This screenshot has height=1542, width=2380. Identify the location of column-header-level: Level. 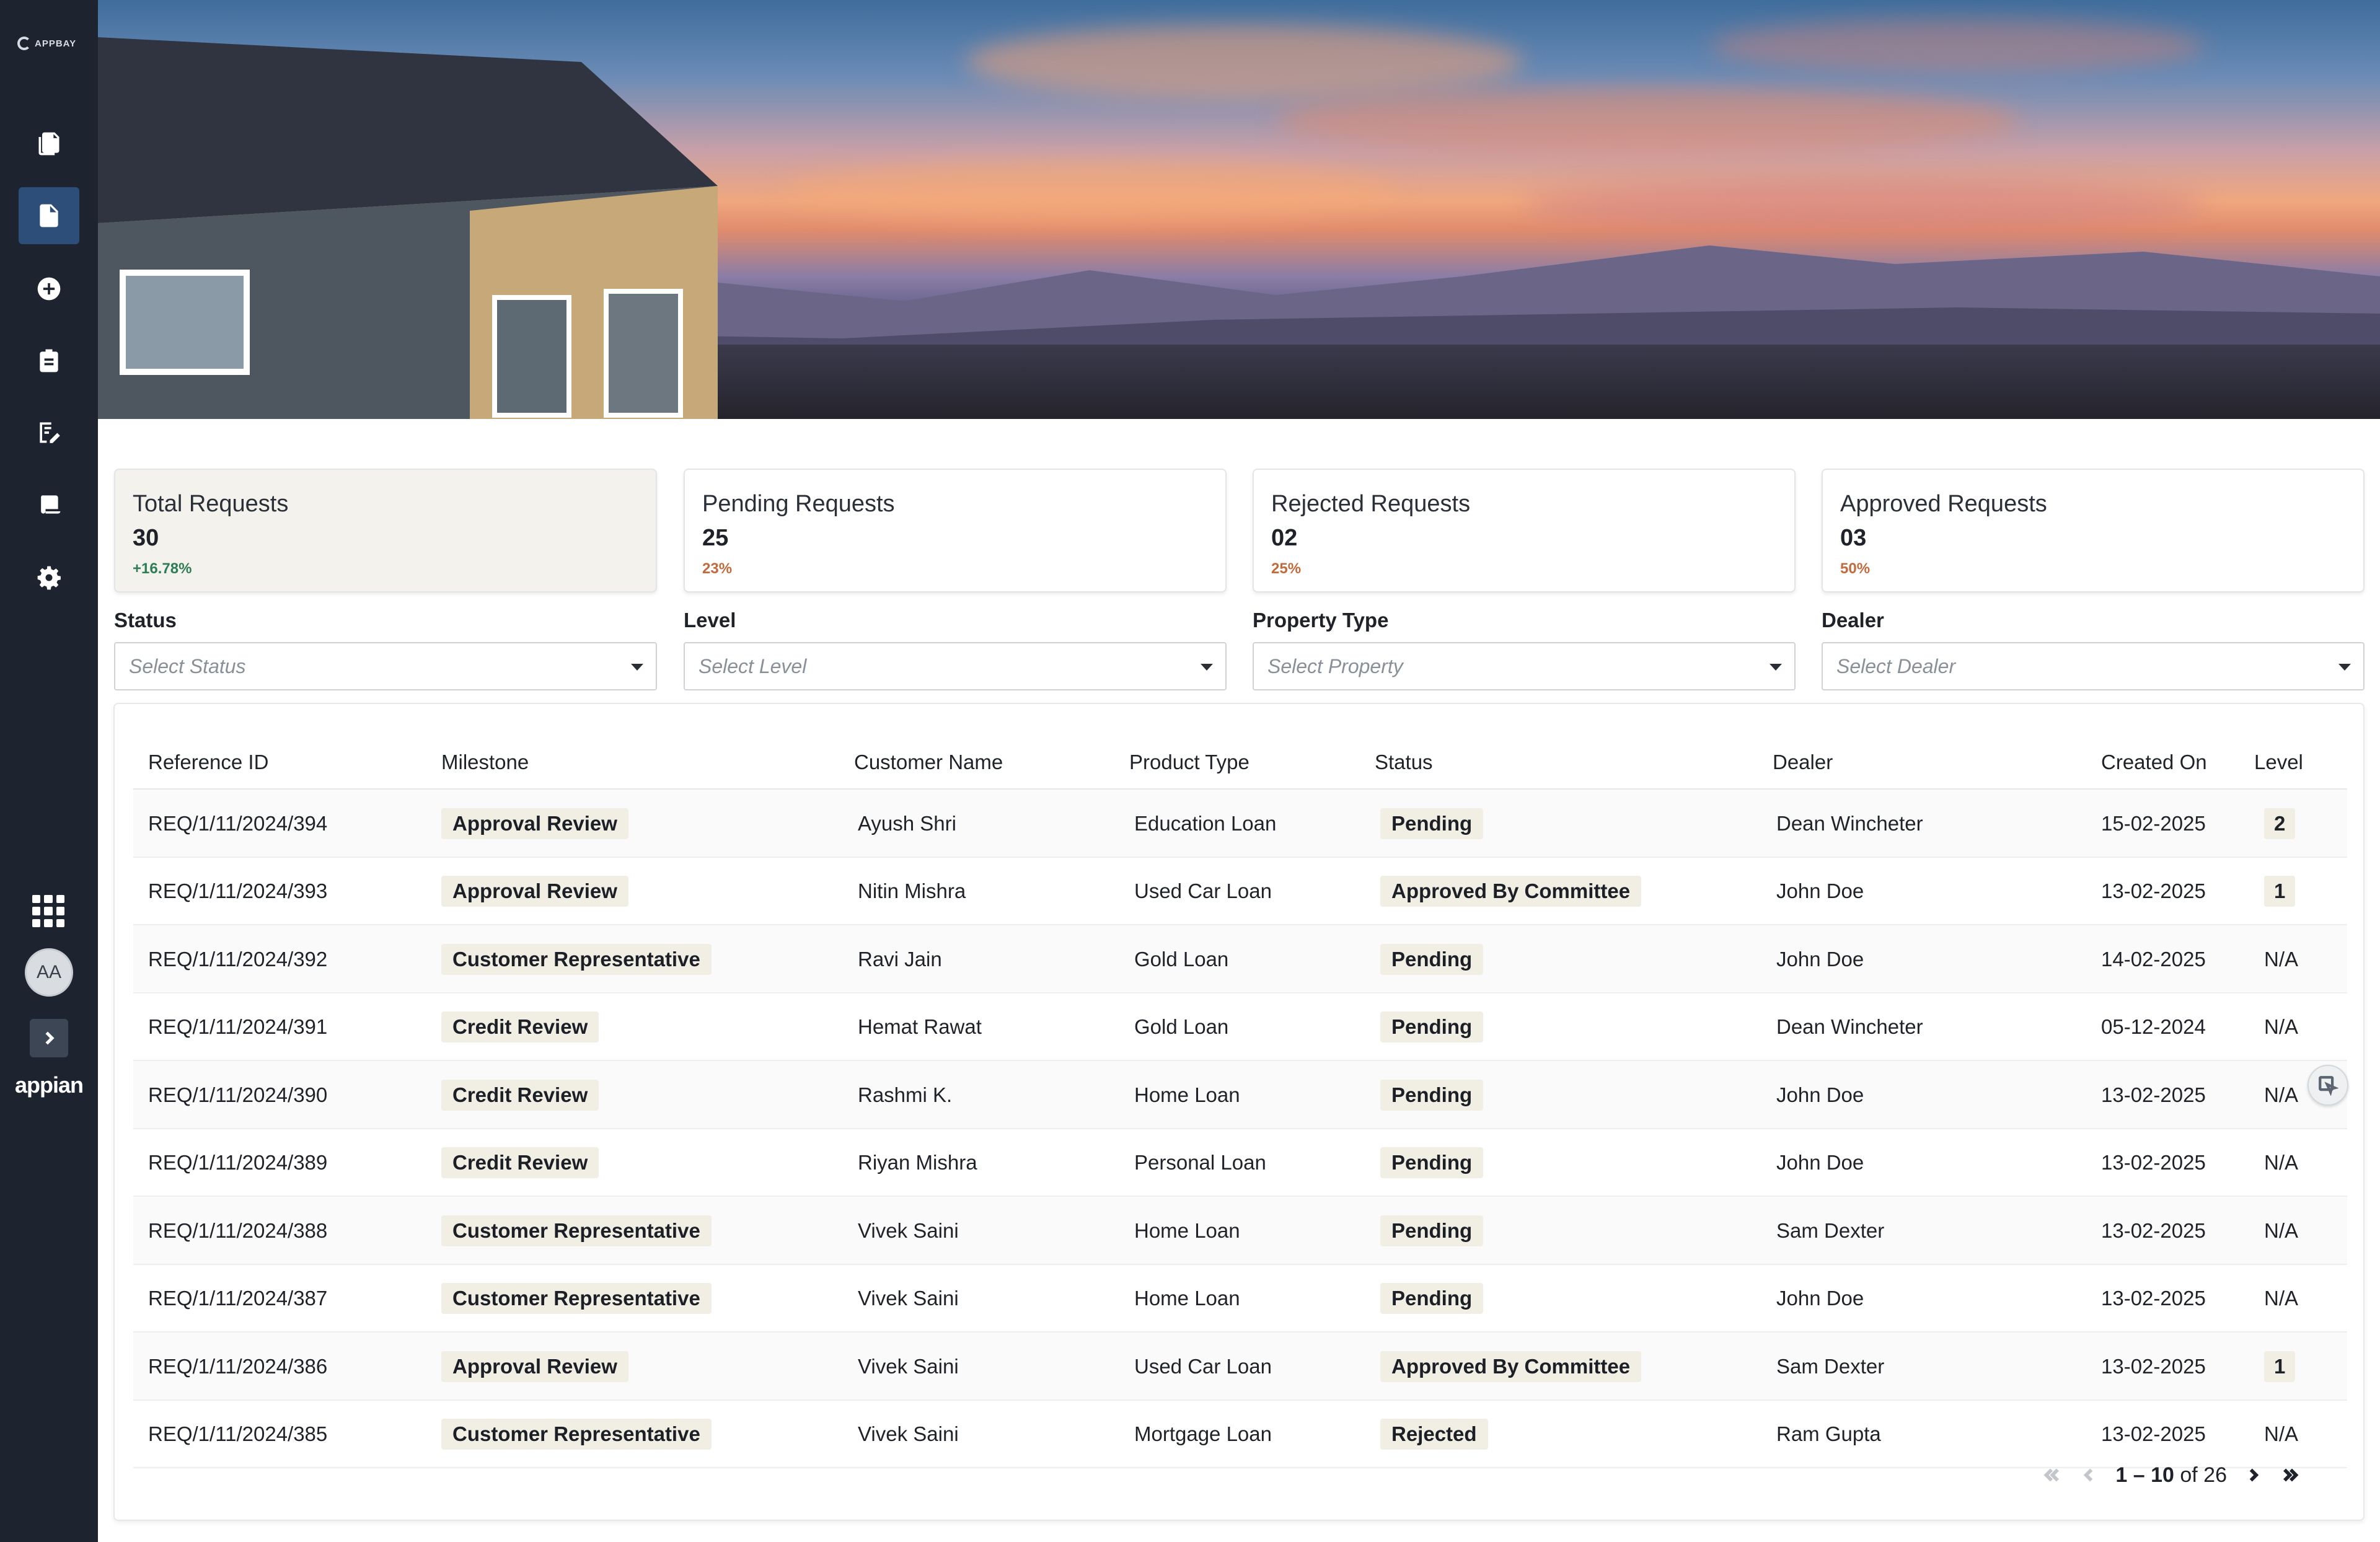
(2278, 765).